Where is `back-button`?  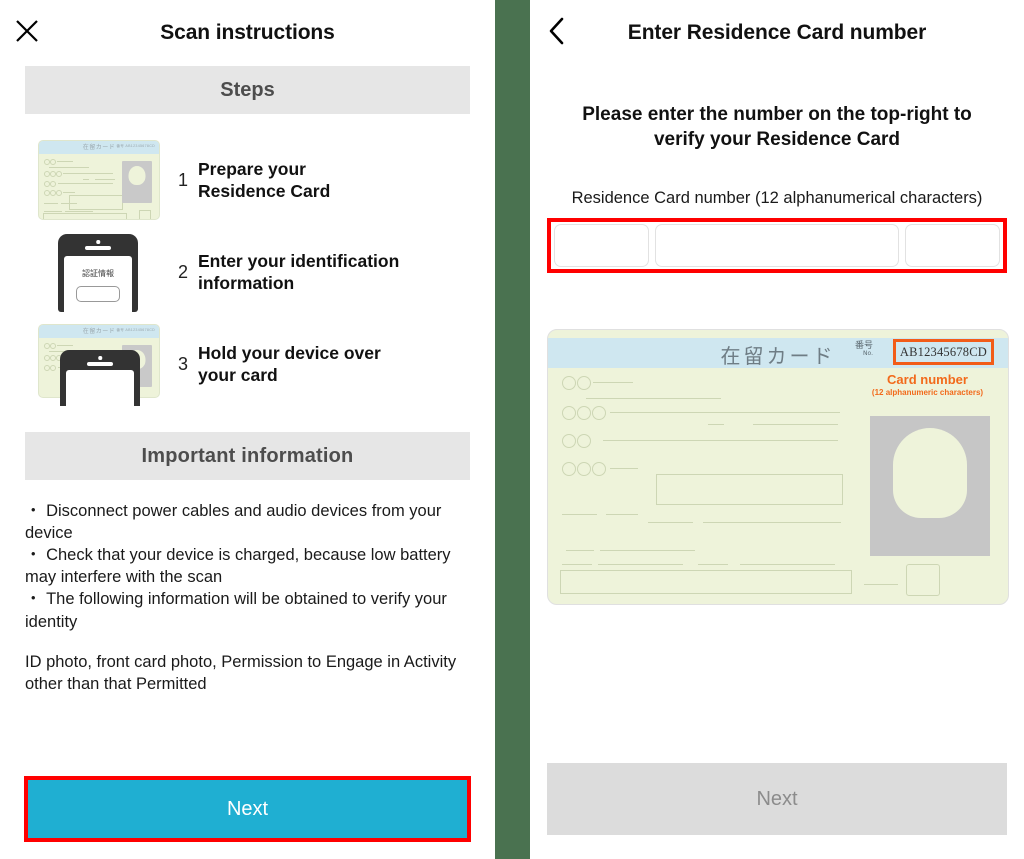
back-button is located at coordinates (557, 33).